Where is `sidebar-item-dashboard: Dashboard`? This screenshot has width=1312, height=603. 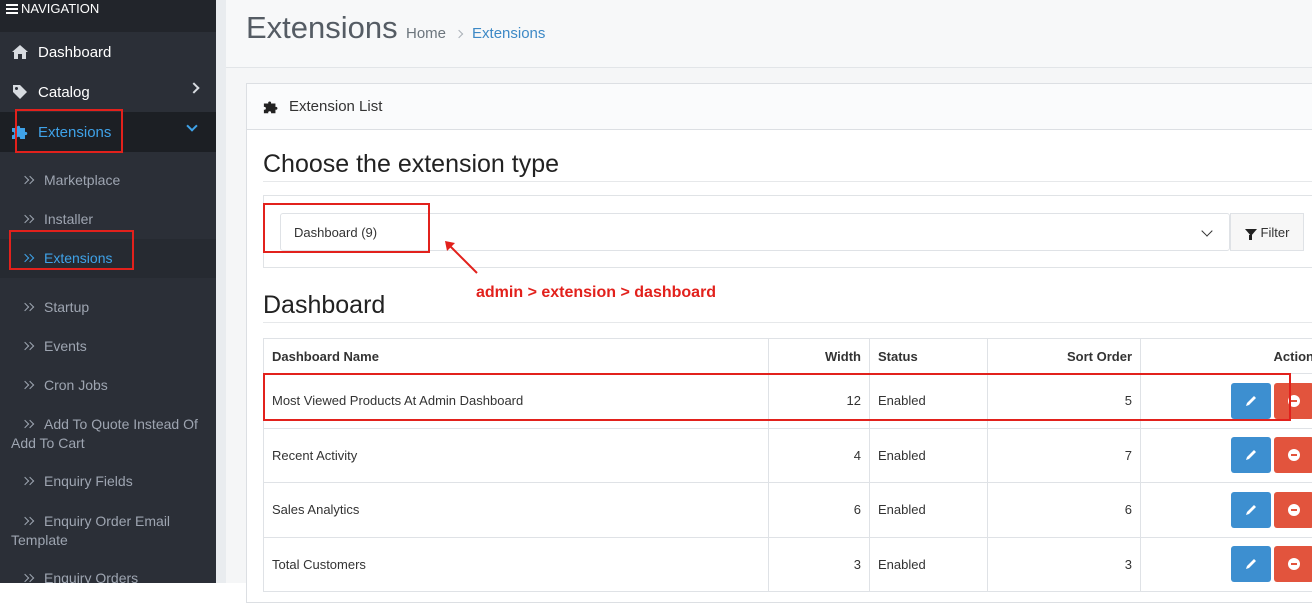 sidebar-item-dashboard: Dashboard is located at coordinates (108, 52).